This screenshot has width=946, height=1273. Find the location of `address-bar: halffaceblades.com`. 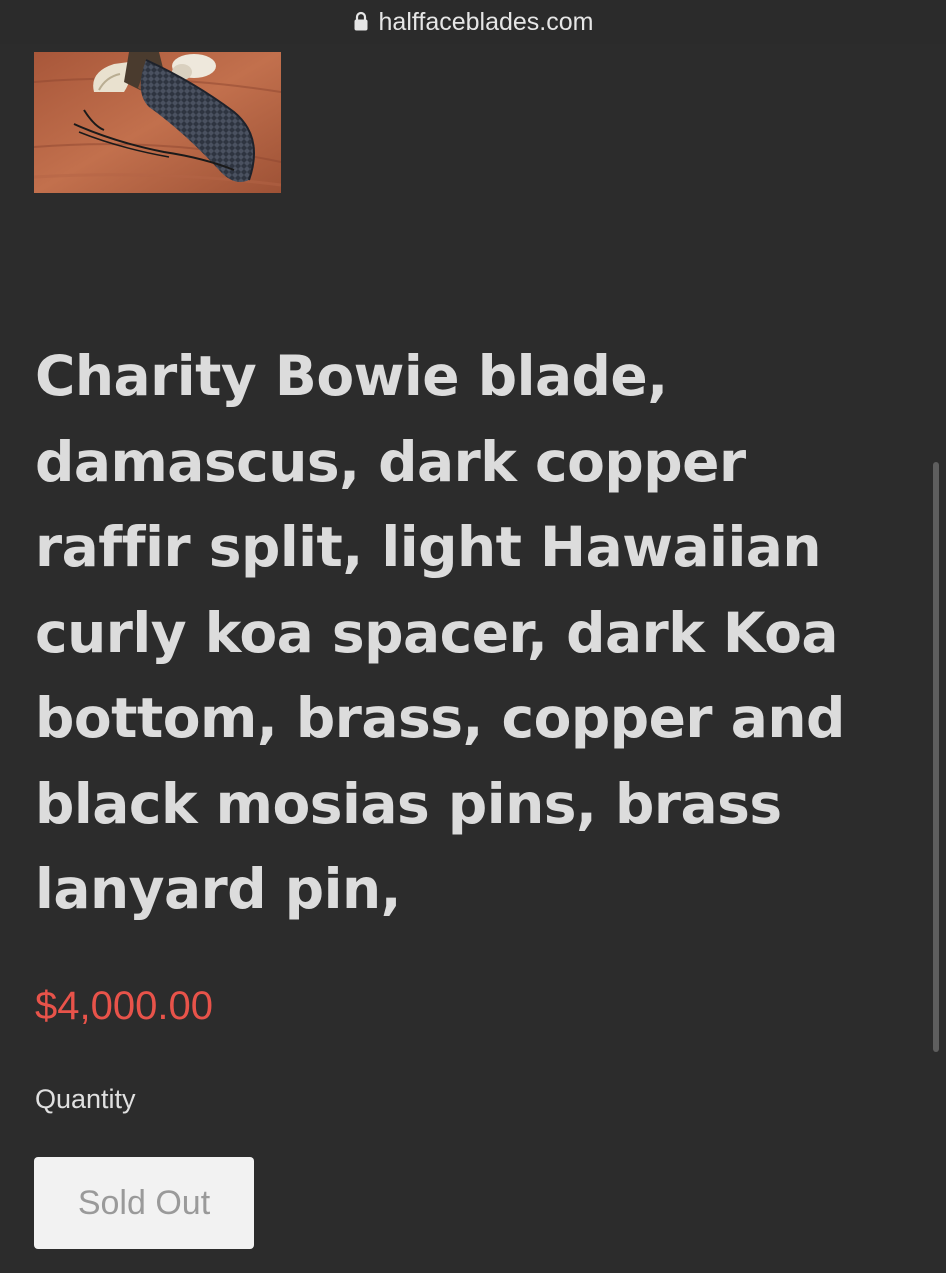

address-bar: halffaceblades.com is located at coordinates (473, 22).